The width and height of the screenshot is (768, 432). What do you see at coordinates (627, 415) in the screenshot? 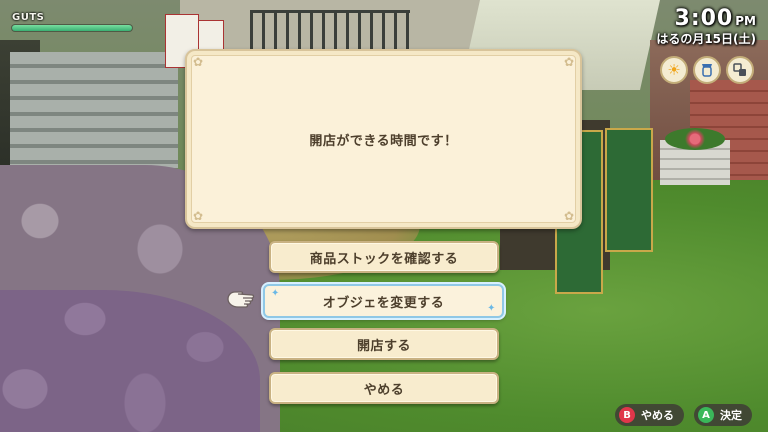
I see `b-button-icon: B` at bounding box center [627, 415].